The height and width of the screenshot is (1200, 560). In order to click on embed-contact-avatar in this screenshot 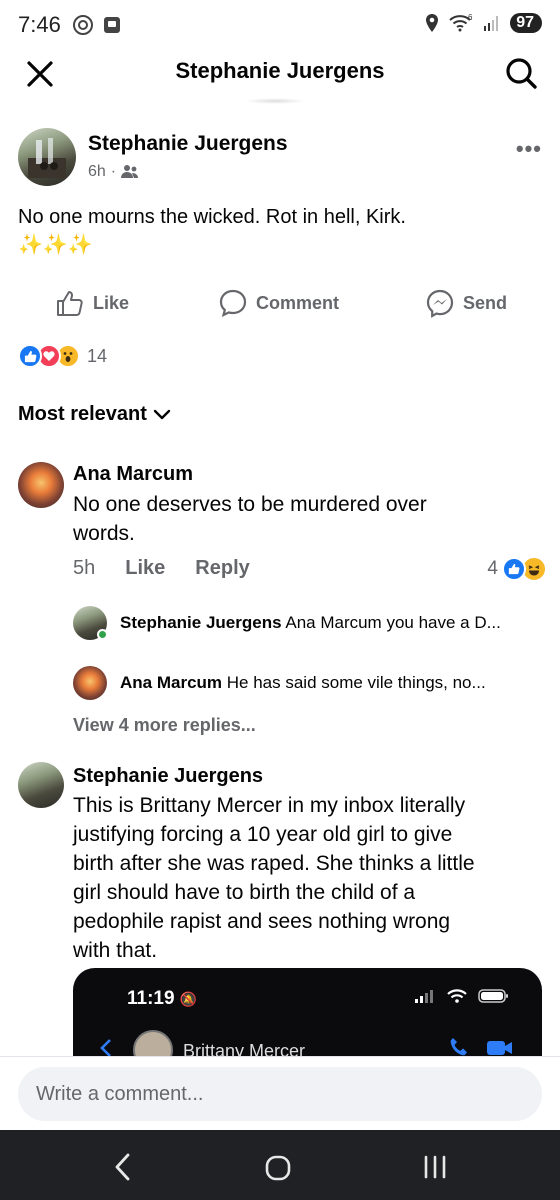, I will do `click(153, 1044)`.